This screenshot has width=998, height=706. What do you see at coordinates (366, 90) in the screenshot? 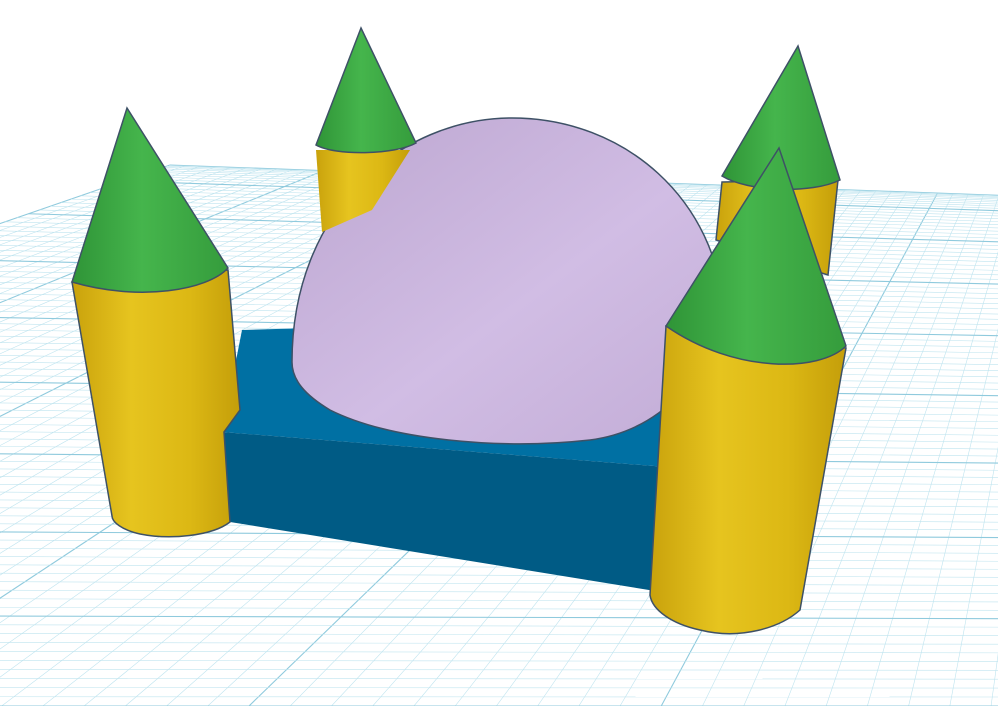
I see `tower-back-left-roof` at bounding box center [366, 90].